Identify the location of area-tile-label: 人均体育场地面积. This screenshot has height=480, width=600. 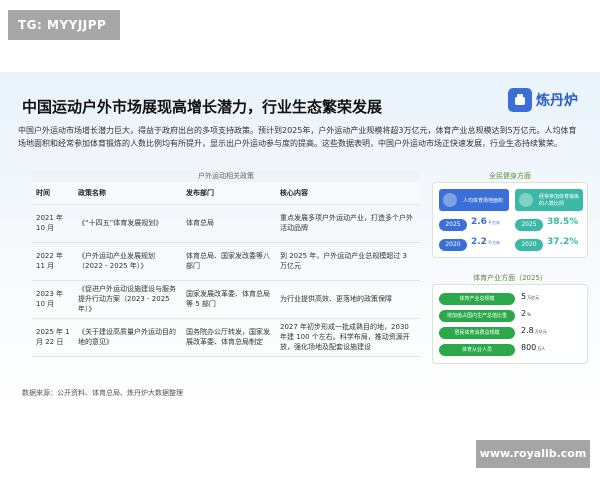
(483, 200).